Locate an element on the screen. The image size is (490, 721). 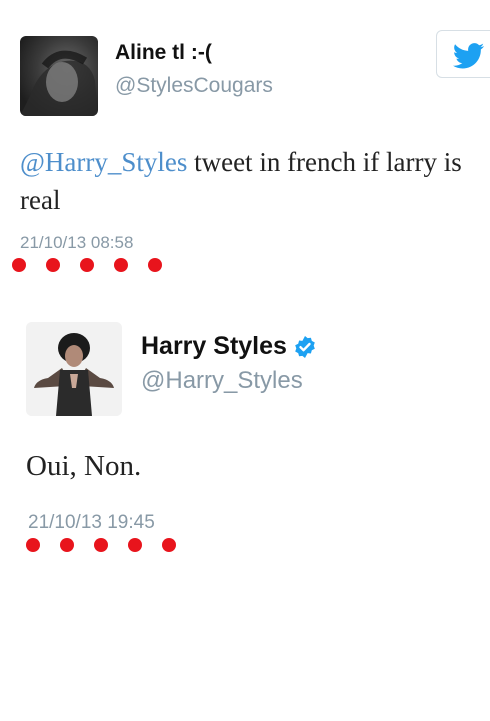
author-handle: @Harry_Styles is located at coordinates (222, 381).